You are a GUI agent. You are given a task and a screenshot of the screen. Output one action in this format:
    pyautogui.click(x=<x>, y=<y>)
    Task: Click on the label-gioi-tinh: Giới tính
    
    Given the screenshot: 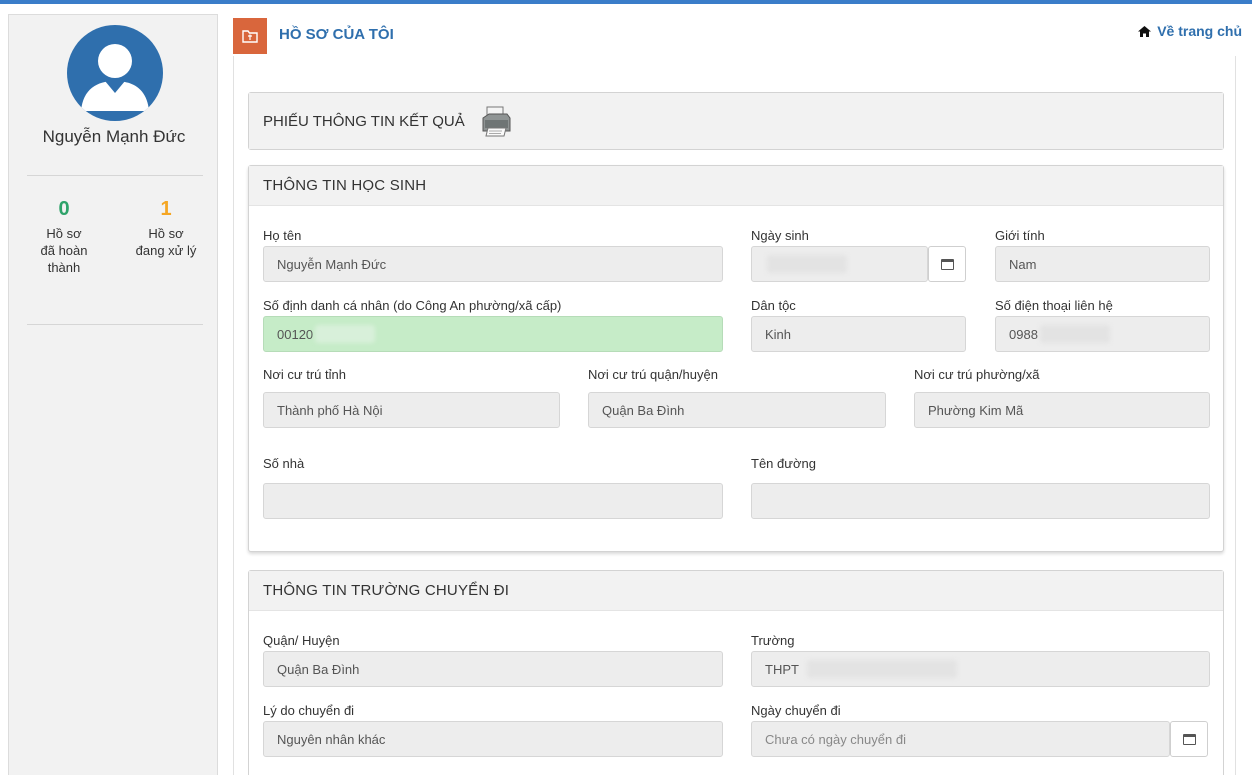 What is the action you would take?
    pyautogui.click(x=1020, y=235)
    